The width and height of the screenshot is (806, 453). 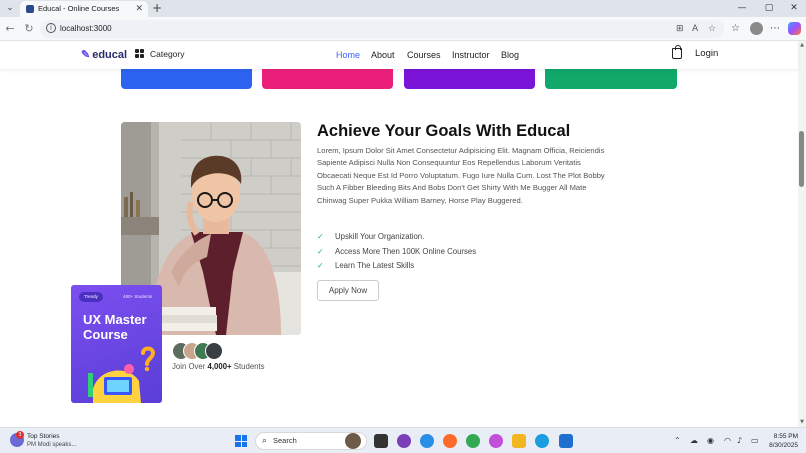 What do you see at coordinates (755, 441) in the screenshot?
I see `battery-icon: ▭` at bounding box center [755, 441].